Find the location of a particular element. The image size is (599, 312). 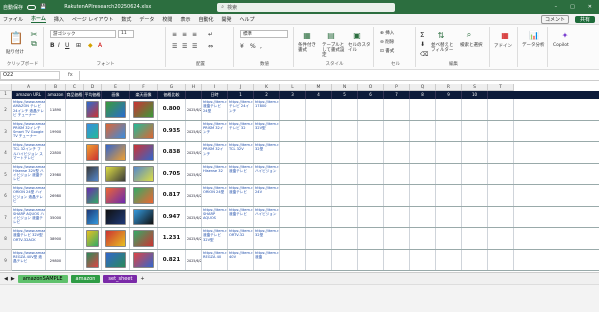

wrap-text-icon: ↵ is located at coordinates (210, 34).